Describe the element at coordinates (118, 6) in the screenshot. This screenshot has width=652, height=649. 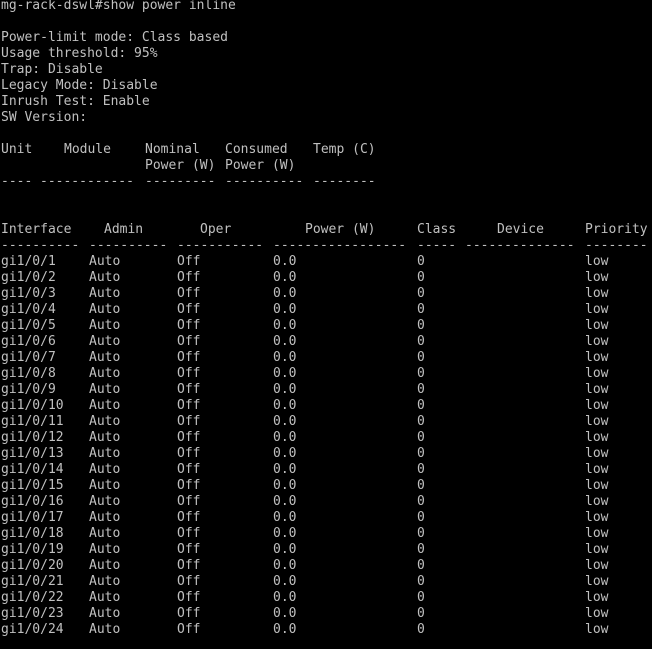
I see `command-prompt-line: mg-rack-dswl#show power inline` at that location.